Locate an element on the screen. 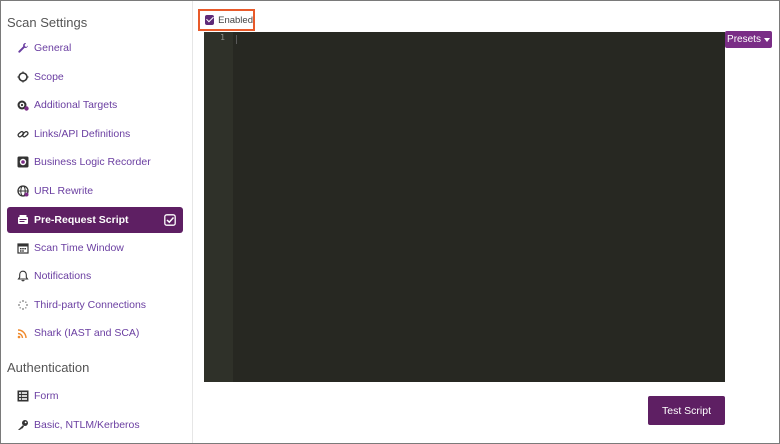 The image size is (780, 444). shark-icon is located at coordinates (23, 333).